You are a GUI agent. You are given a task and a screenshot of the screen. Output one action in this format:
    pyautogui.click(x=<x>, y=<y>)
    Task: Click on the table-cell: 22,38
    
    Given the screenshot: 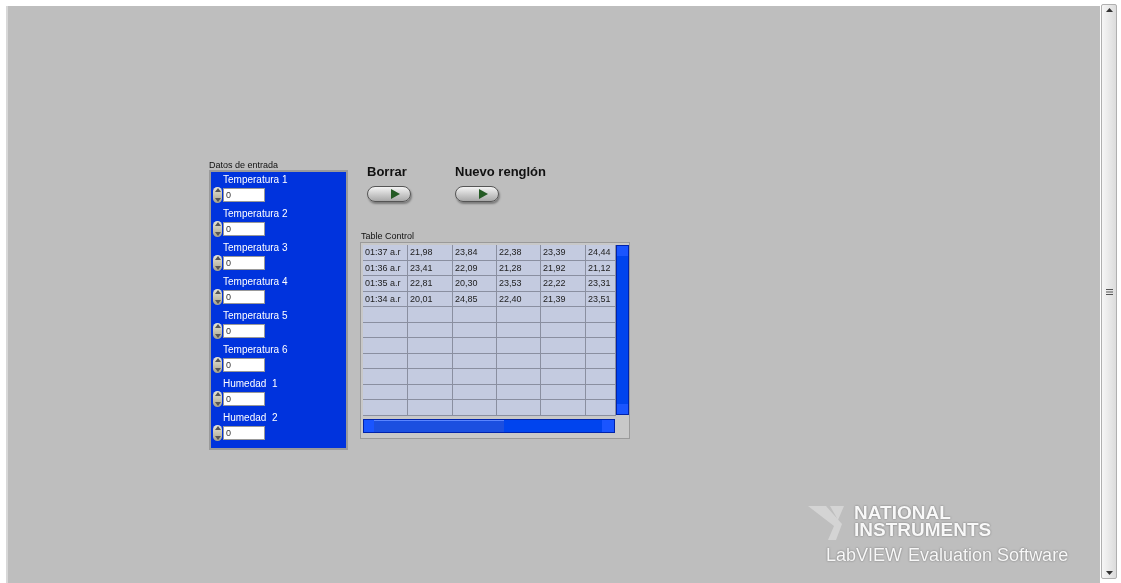 What is the action you would take?
    pyautogui.click(x=519, y=253)
    